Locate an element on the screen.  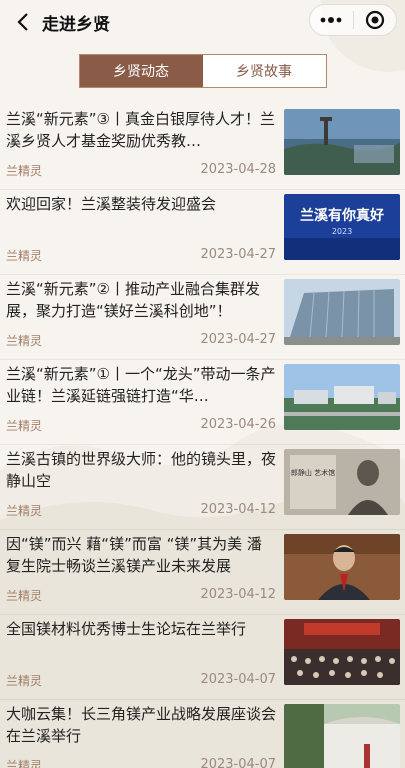
tab-bar: 乡贤动态 乡贤故事 is located at coordinates (202, 71).